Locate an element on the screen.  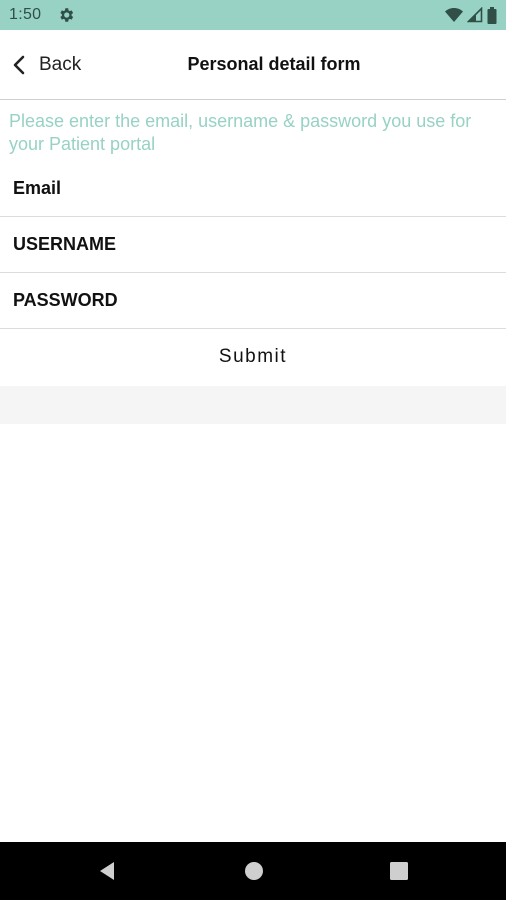
battery-icon is located at coordinates (492, 15).